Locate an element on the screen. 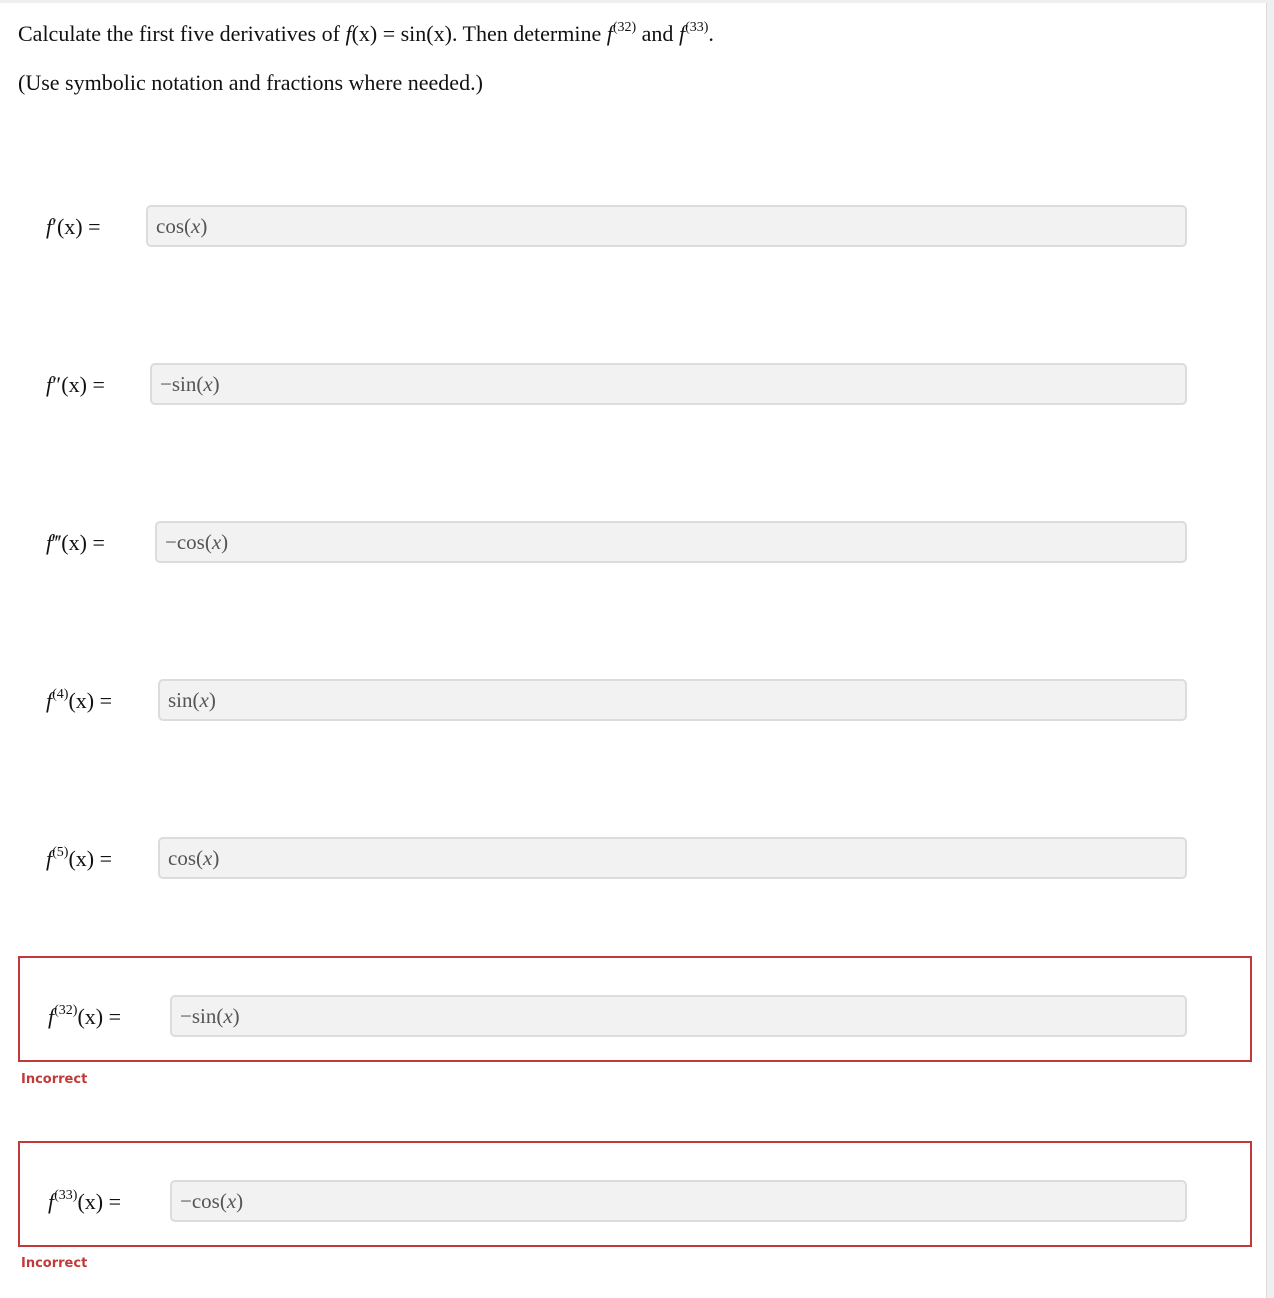 The image size is (1274, 1298). answer-row-2: f″(x) = −sin(x) is located at coordinates (633, 385).